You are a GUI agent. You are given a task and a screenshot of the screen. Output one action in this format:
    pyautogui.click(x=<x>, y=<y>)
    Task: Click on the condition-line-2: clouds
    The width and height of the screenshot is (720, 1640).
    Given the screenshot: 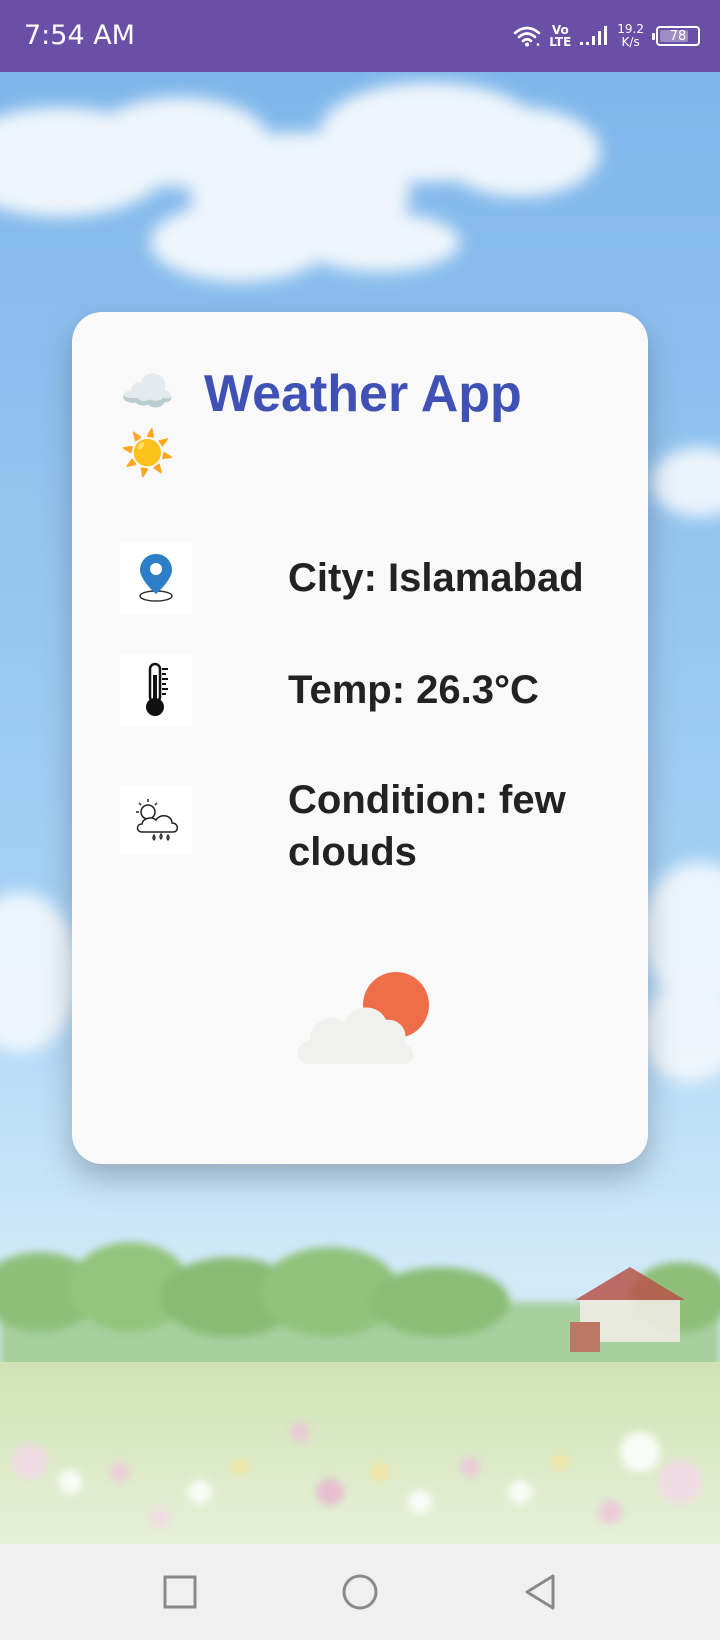 What is the action you would take?
    pyautogui.click(x=352, y=852)
    